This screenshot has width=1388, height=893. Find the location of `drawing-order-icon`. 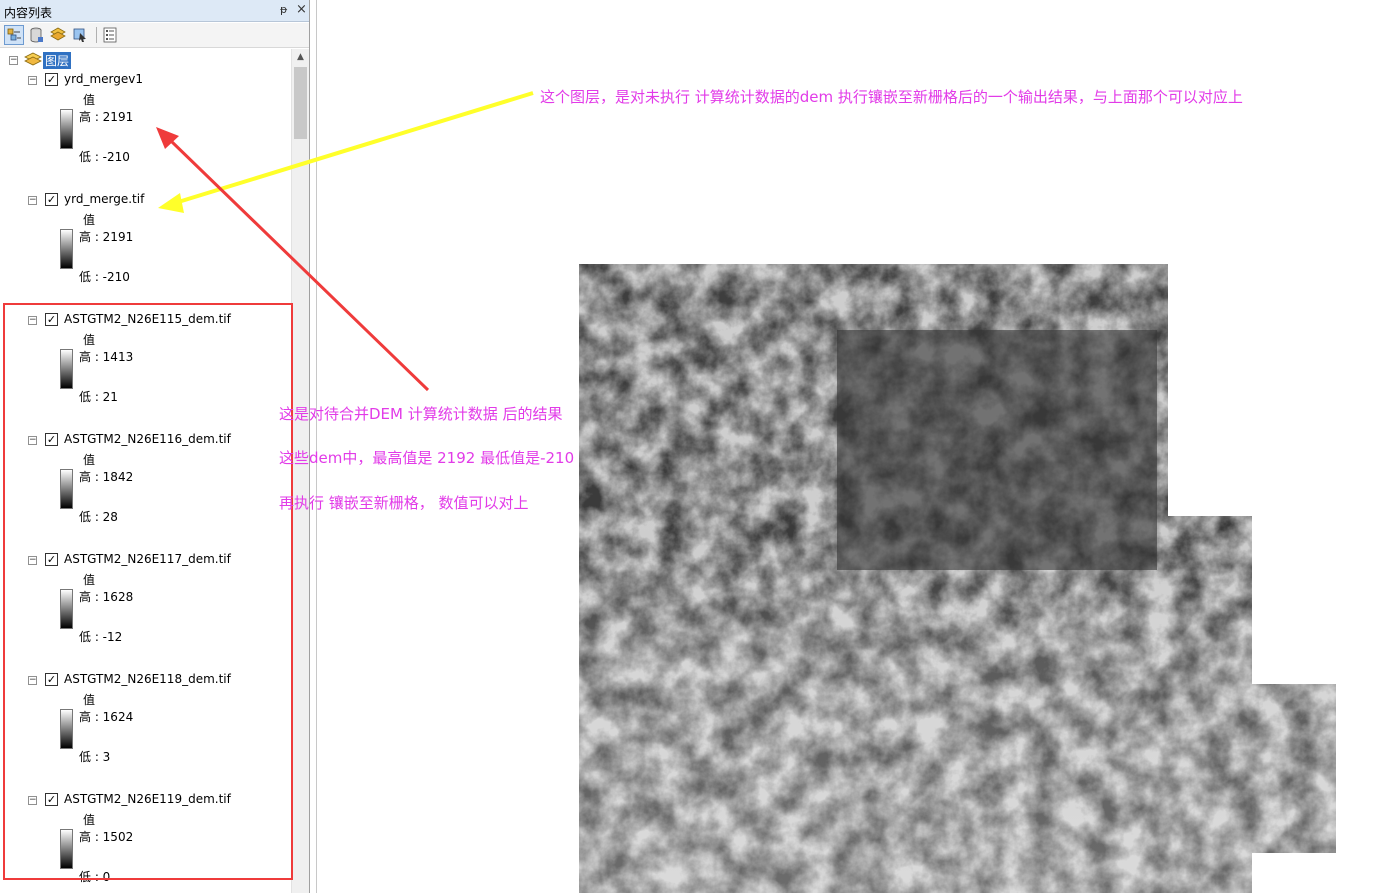

drawing-order-icon is located at coordinates (14, 34).